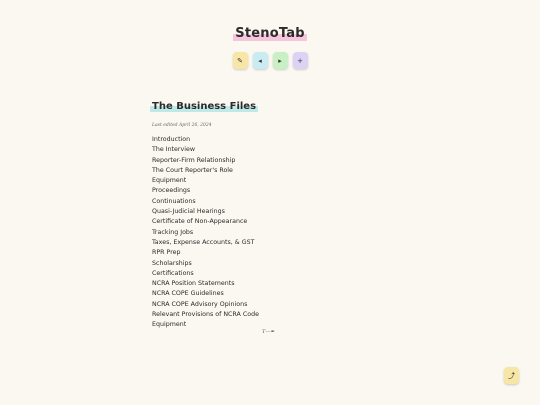 The width and height of the screenshot is (540, 405). I want to click on toc-item: Certifications, so click(272, 274).